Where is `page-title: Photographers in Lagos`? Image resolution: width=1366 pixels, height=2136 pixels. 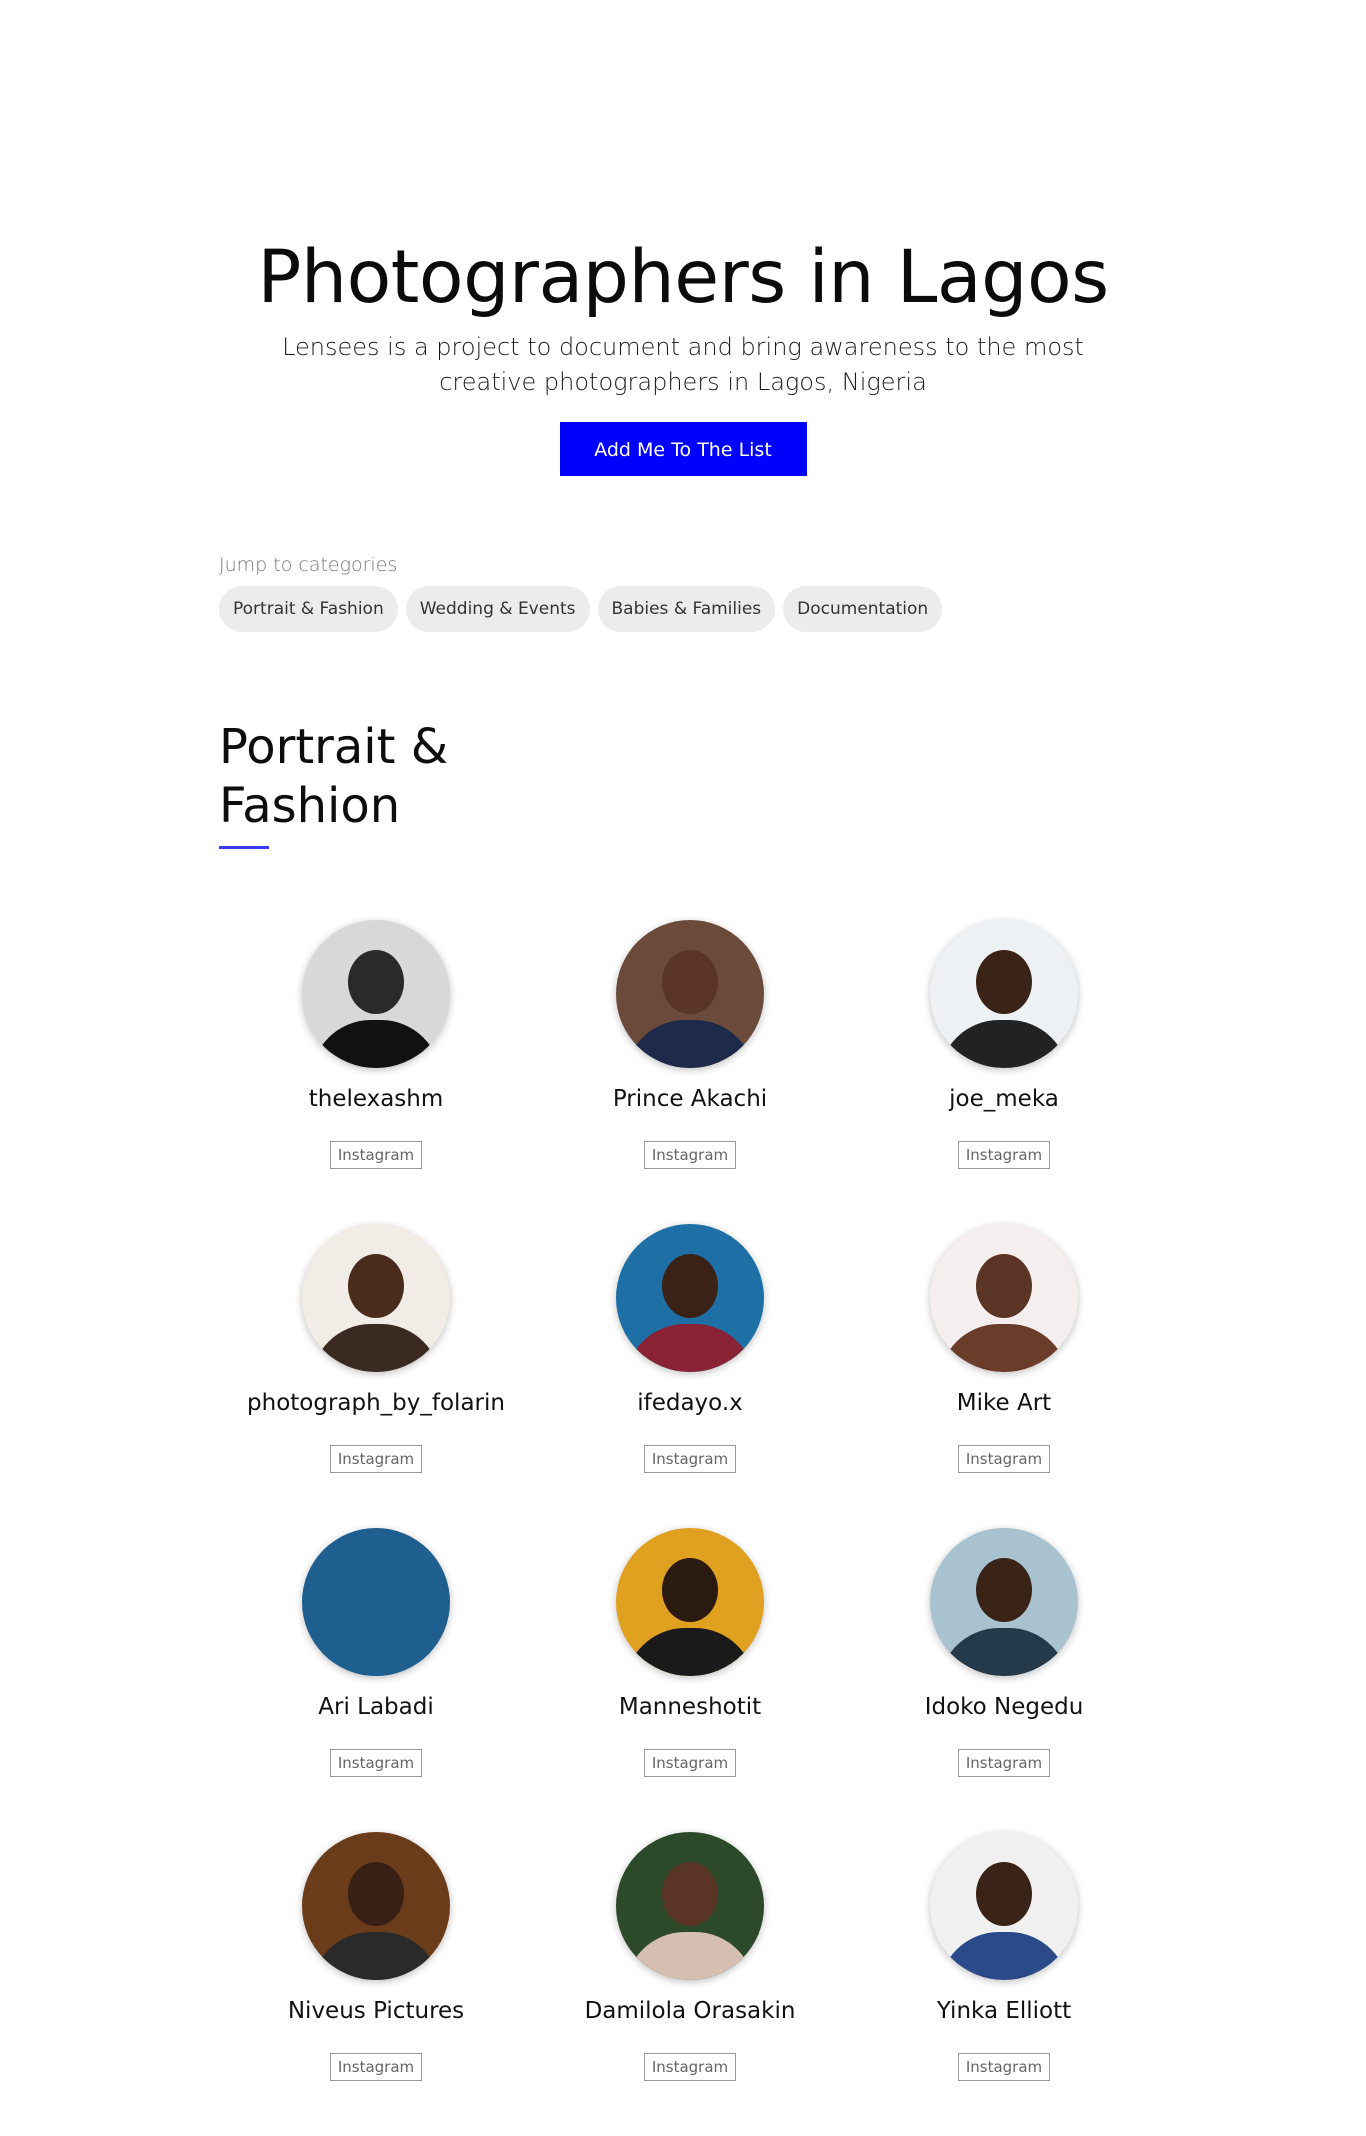
page-title: Photographers in Lagos is located at coordinates (683, 277).